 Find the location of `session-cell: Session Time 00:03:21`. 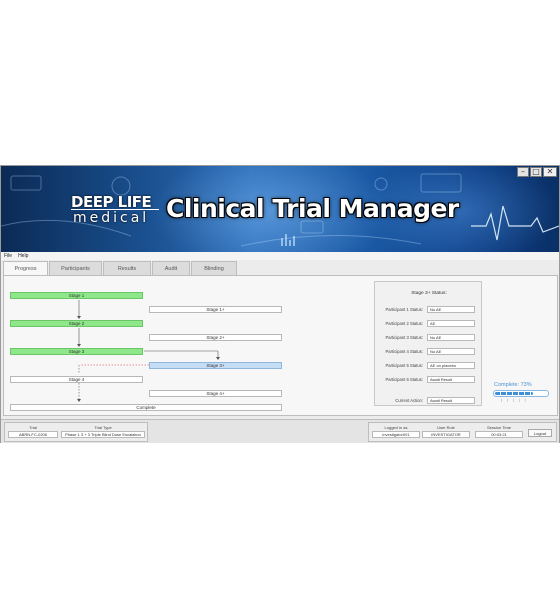

session-cell: Session Time 00:03:21 is located at coordinates (499, 430).